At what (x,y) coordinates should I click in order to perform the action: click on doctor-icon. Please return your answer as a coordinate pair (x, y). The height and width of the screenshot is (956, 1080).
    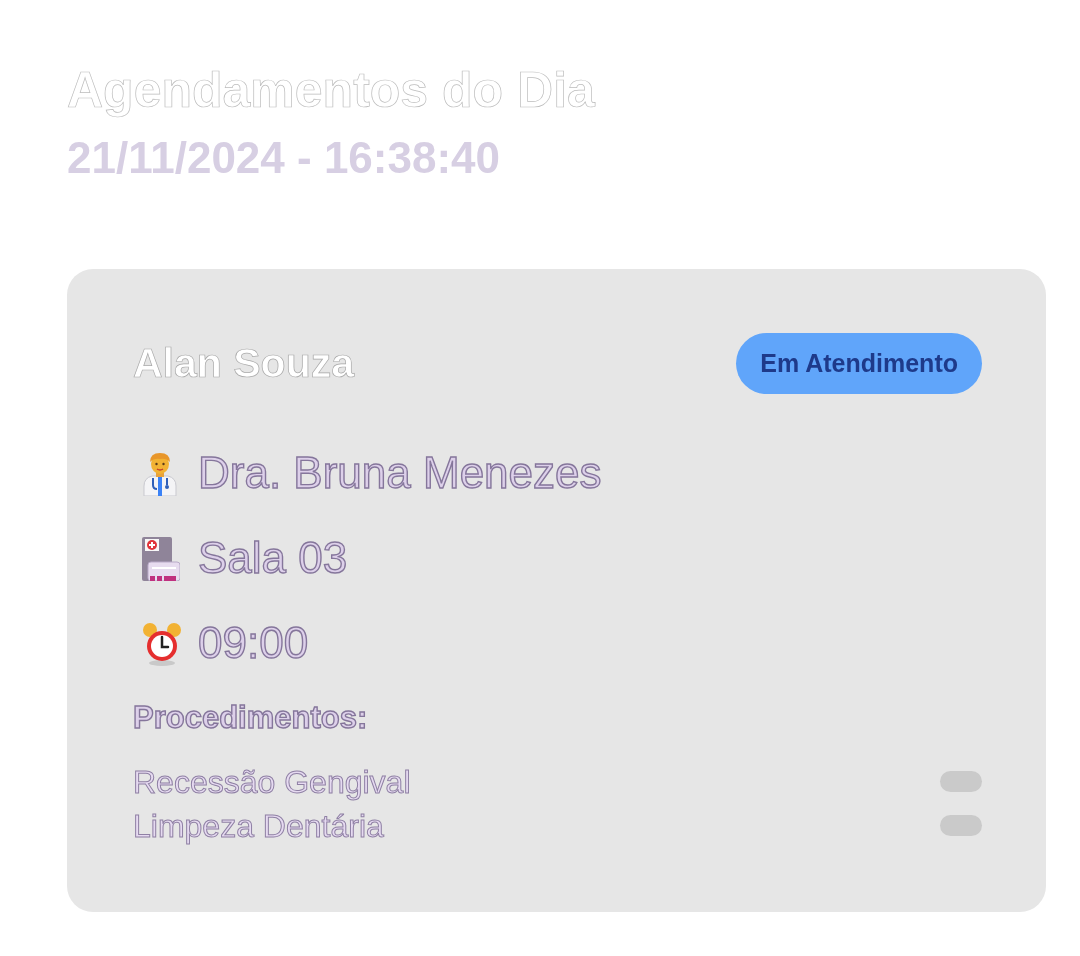
    Looking at the image, I should click on (160, 473).